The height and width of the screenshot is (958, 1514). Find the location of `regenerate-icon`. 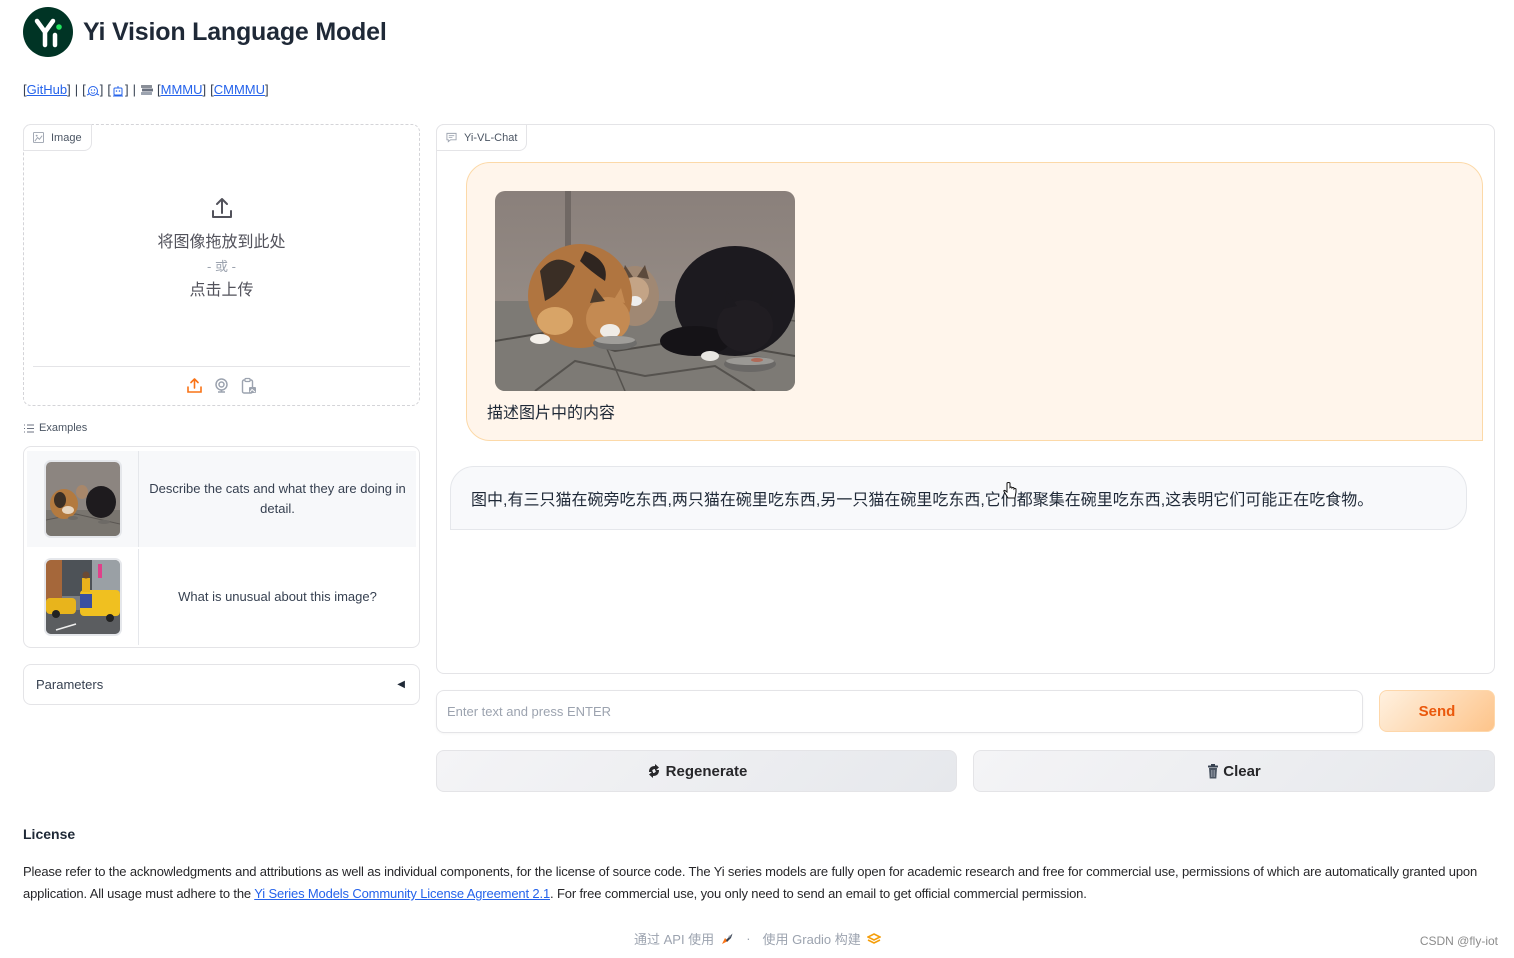

regenerate-icon is located at coordinates (653, 771).